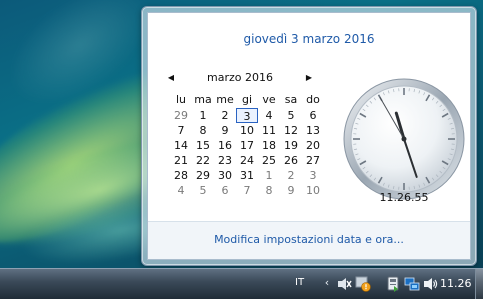  I want to click on network-icon, so click(412, 284).